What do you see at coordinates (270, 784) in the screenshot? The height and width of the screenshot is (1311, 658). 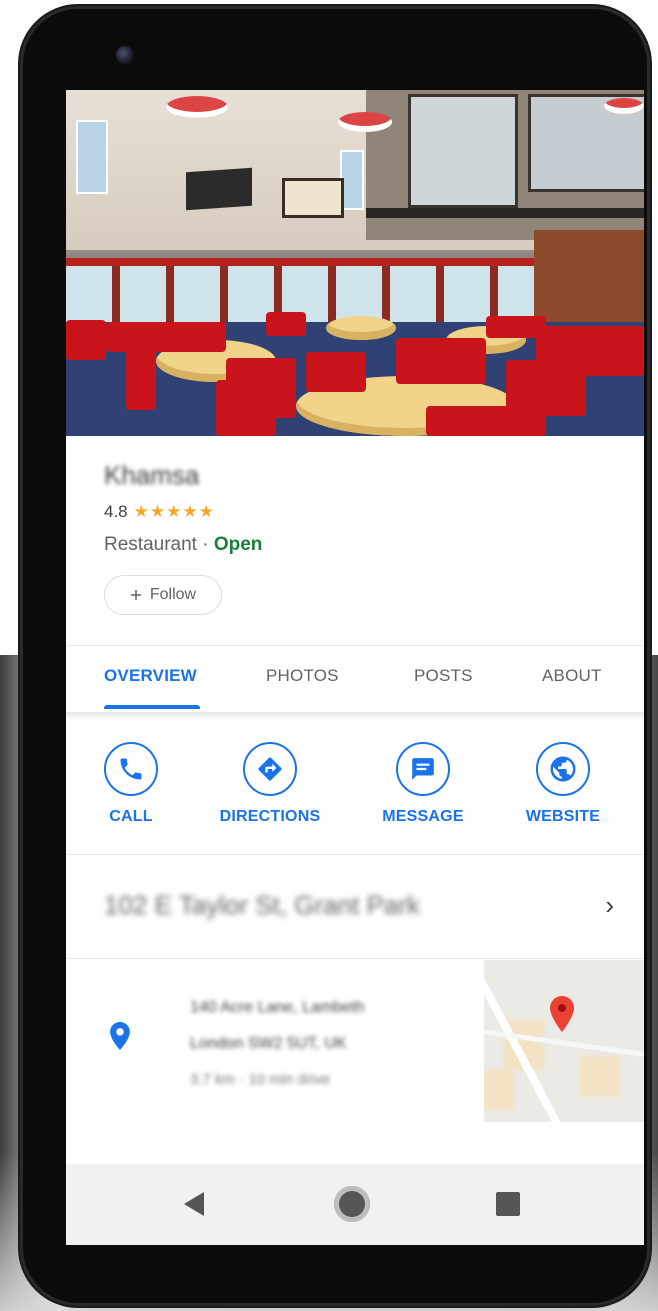 I see `directions-button: DIRECTIONS` at bounding box center [270, 784].